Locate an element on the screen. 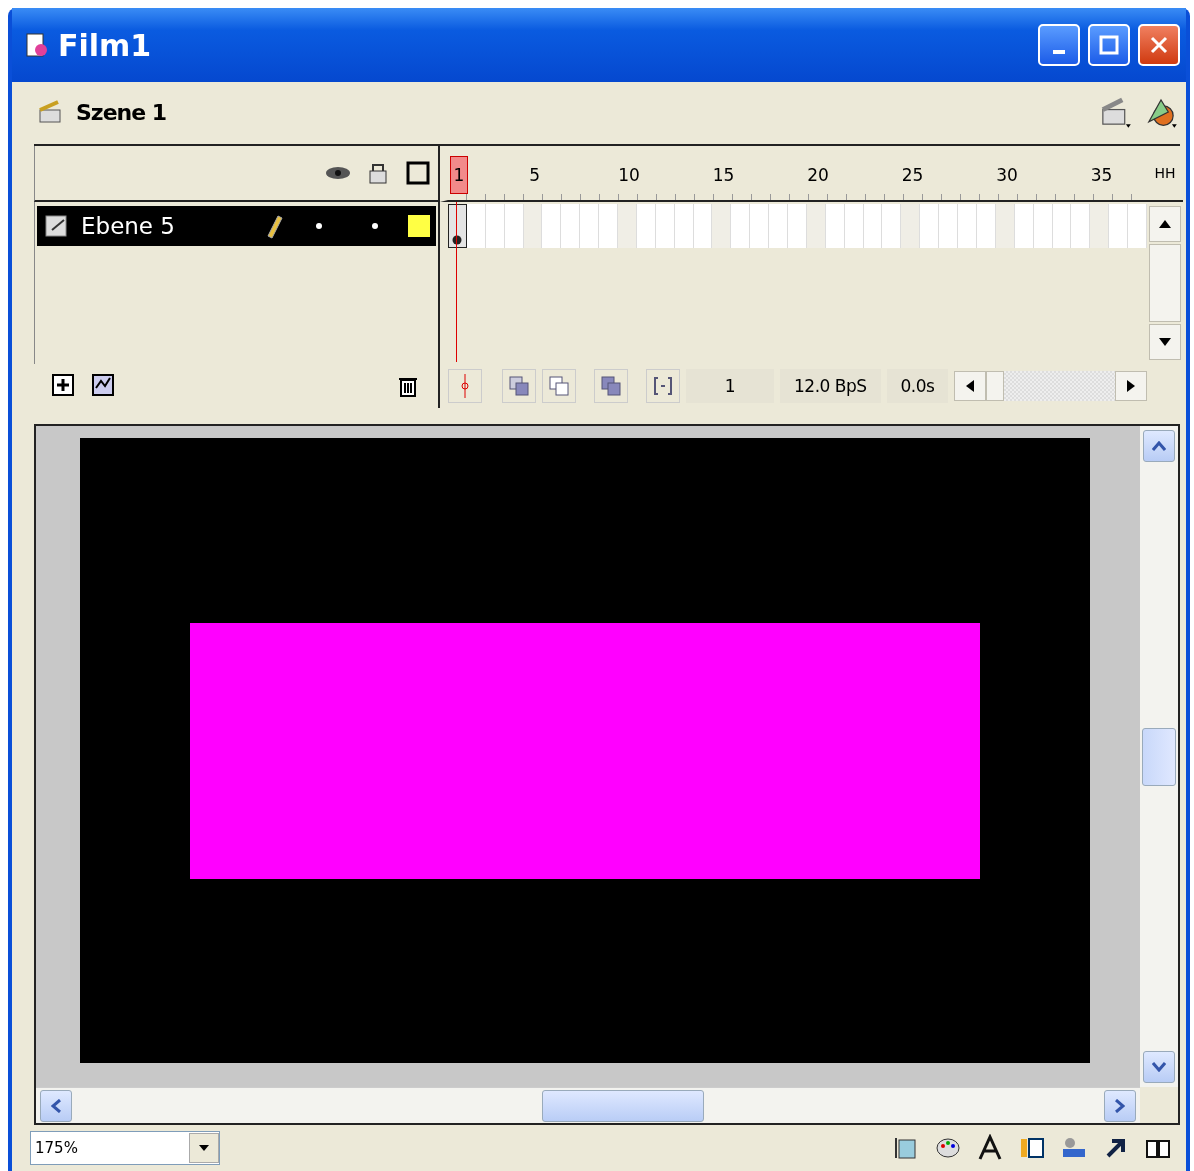 This screenshot has width=1194, height=1171. playhead-marker-icon is located at coordinates (465, 386).